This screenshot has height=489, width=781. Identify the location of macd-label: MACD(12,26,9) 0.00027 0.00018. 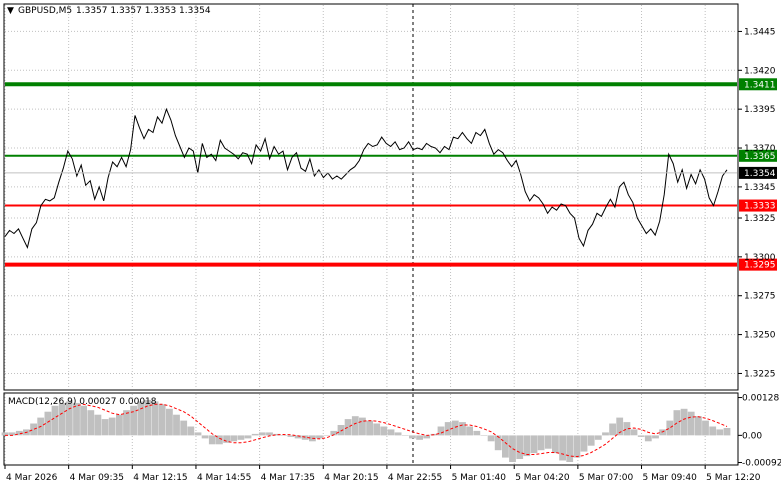
(82, 402).